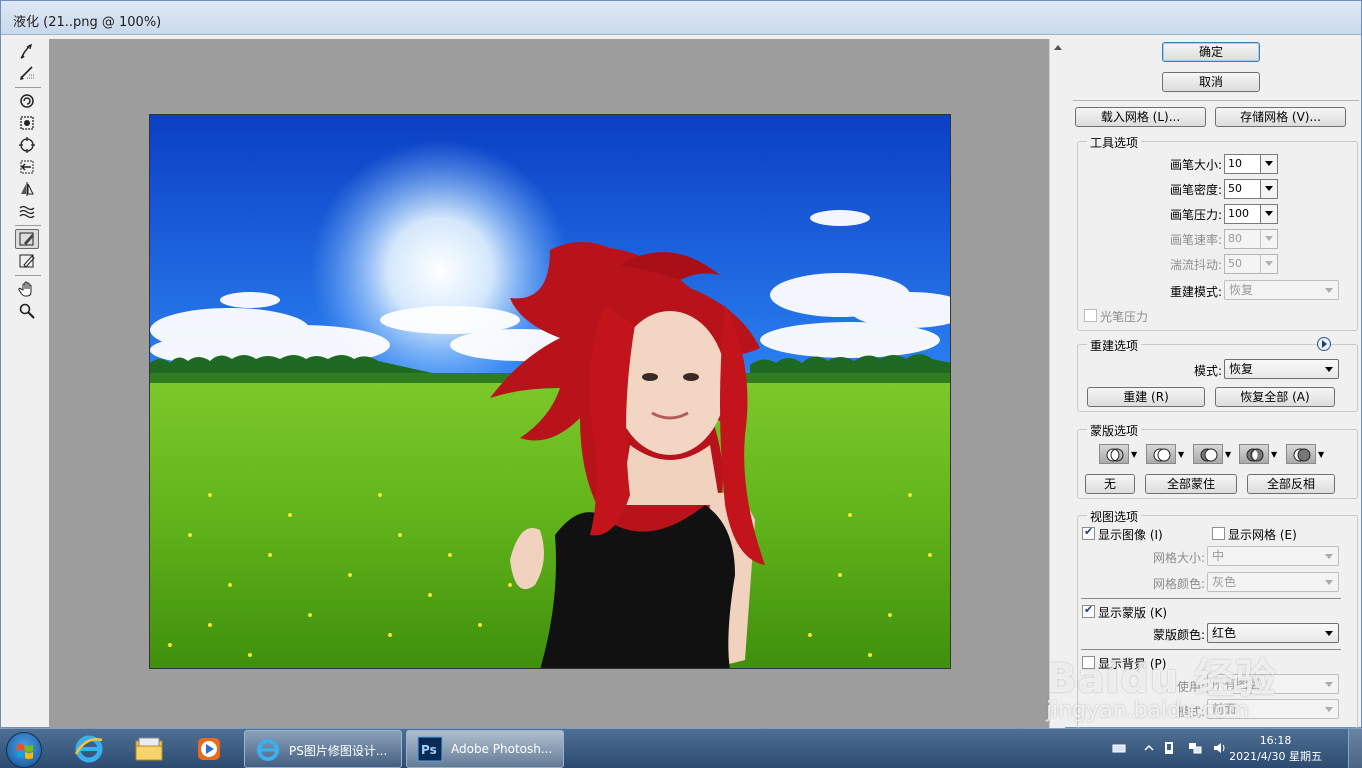 The height and width of the screenshot is (768, 1362). Describe the element at coordinates (1211, 52) in the screenshot. I see `ok-button: 确定` at that location.